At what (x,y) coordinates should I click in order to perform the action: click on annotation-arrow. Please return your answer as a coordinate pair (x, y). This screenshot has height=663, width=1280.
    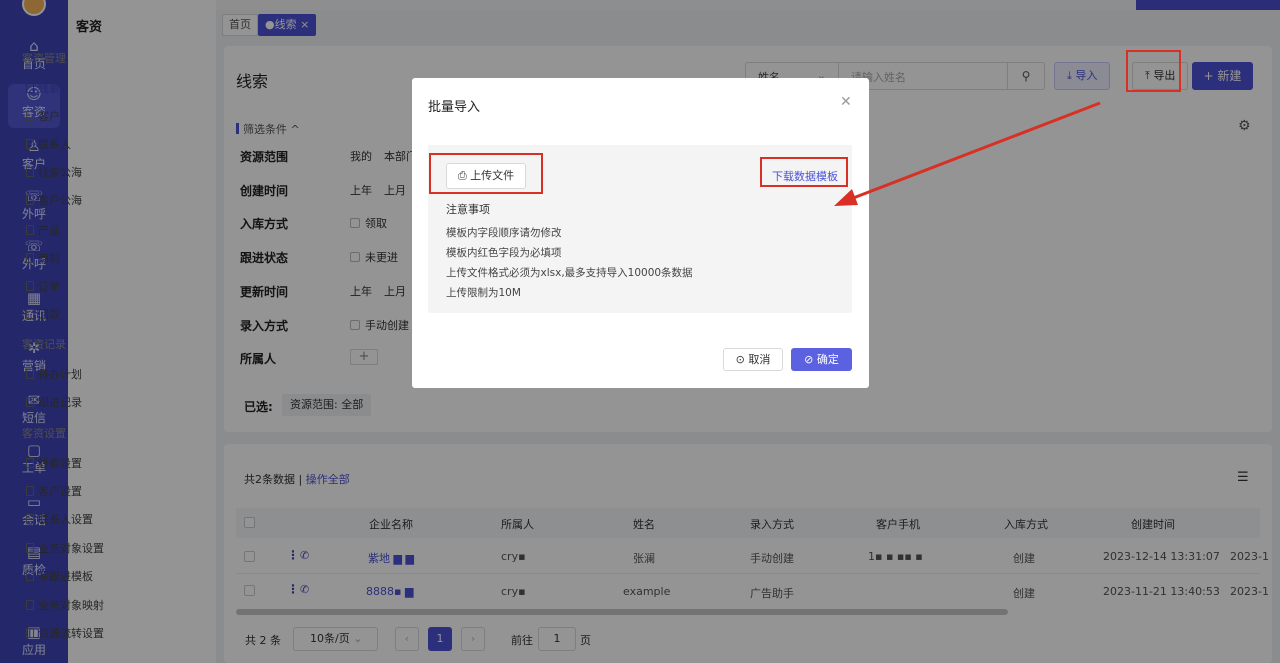
    Looking at the image, I should click on (967, 153).